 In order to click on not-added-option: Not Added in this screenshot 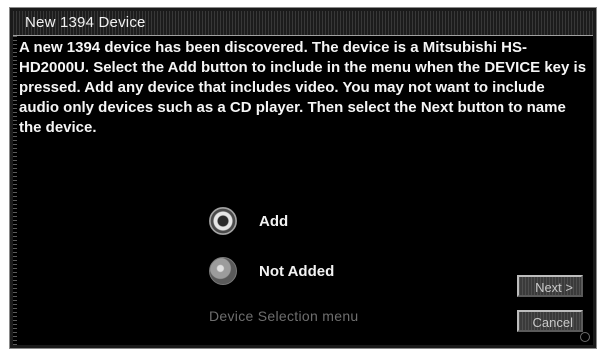, I will do `click(271, 271)`.